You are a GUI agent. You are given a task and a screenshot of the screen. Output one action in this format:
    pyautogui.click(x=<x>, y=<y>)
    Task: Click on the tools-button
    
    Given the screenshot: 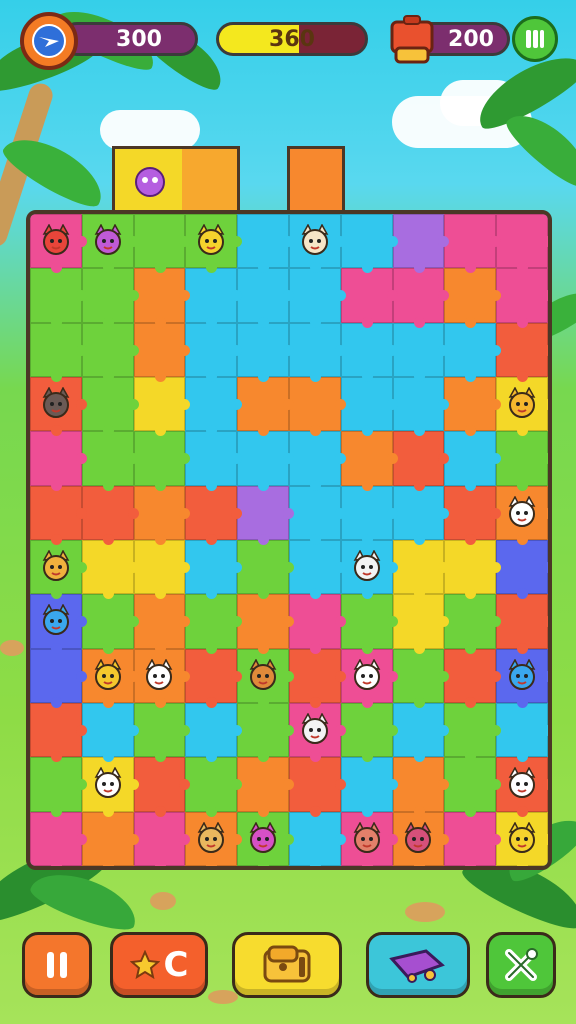 What is the action you would take?
    pyautogui.click(x=521, y=965)
    